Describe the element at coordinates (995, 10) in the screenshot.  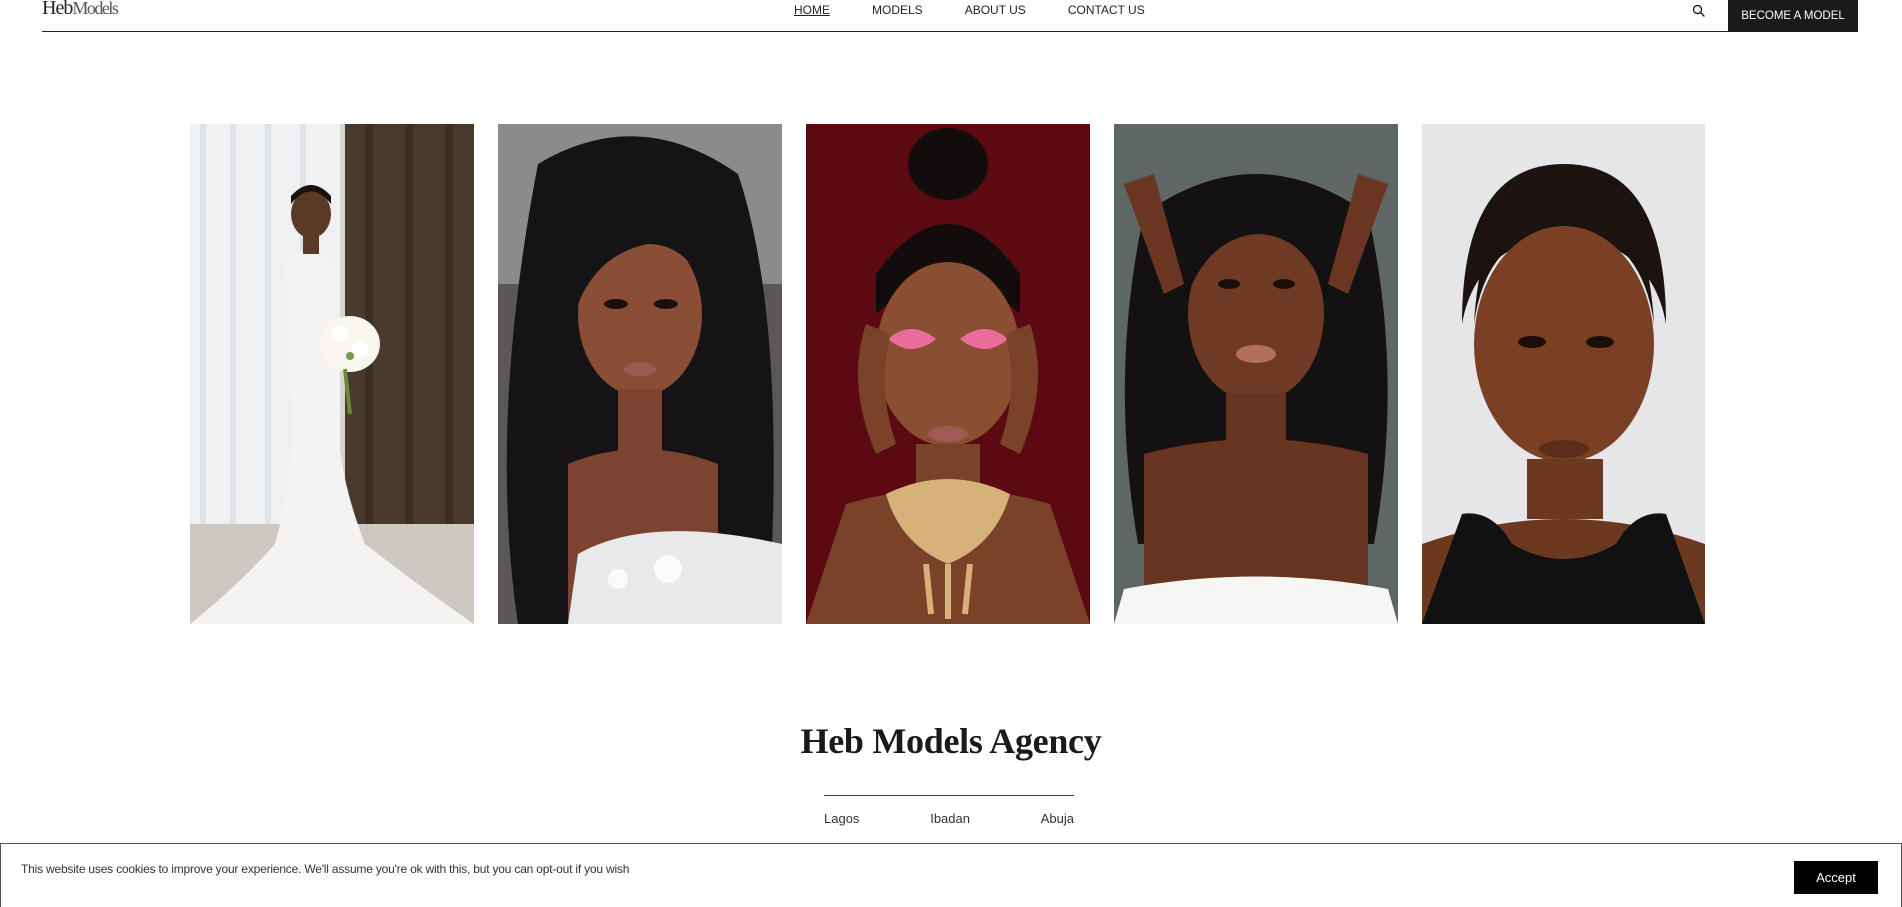
I see `nav-about-us: ABOUT US` at that location.